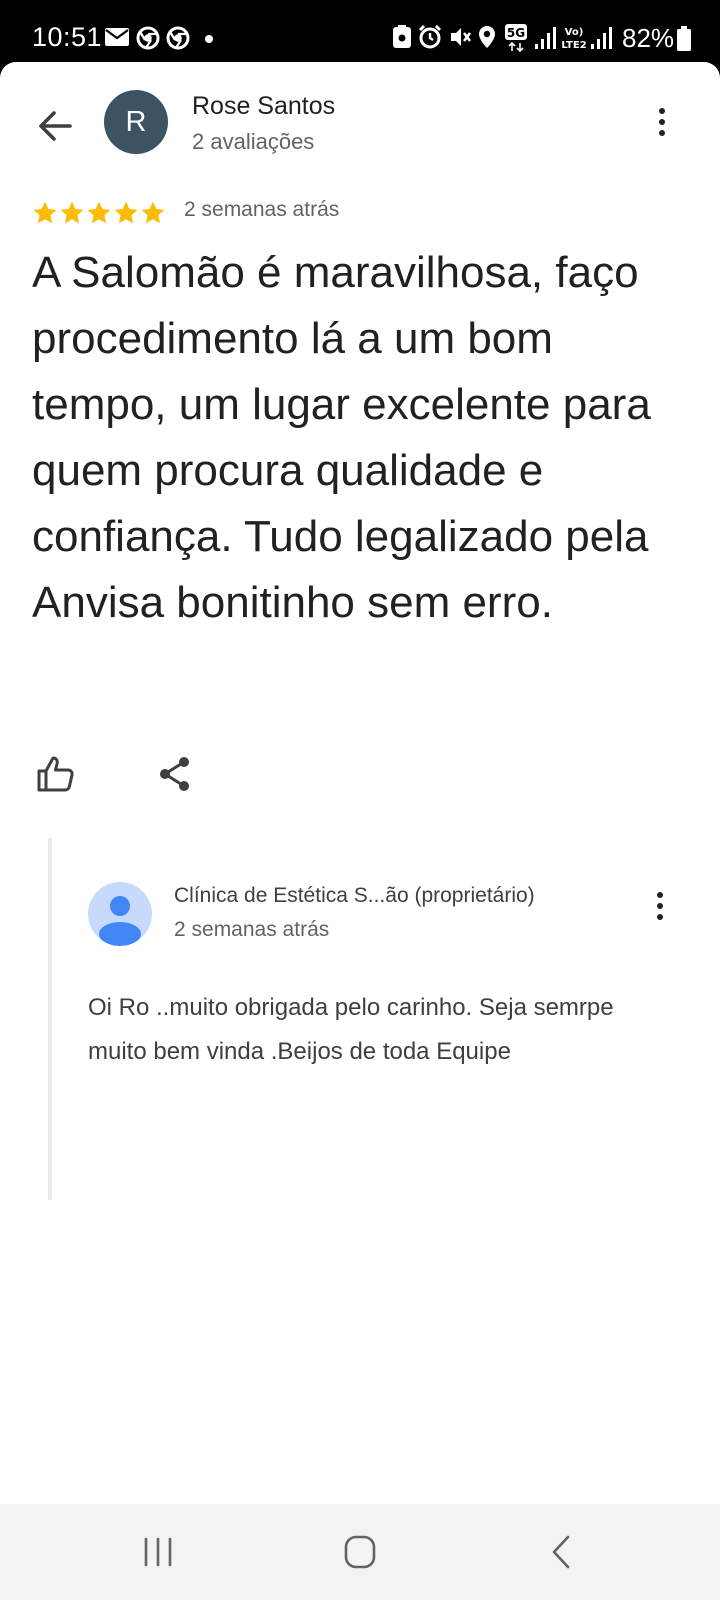  What do you see at coordinates (487, 39) in the screenshot?
I see `location-icon` at bounding box center [487, 39].